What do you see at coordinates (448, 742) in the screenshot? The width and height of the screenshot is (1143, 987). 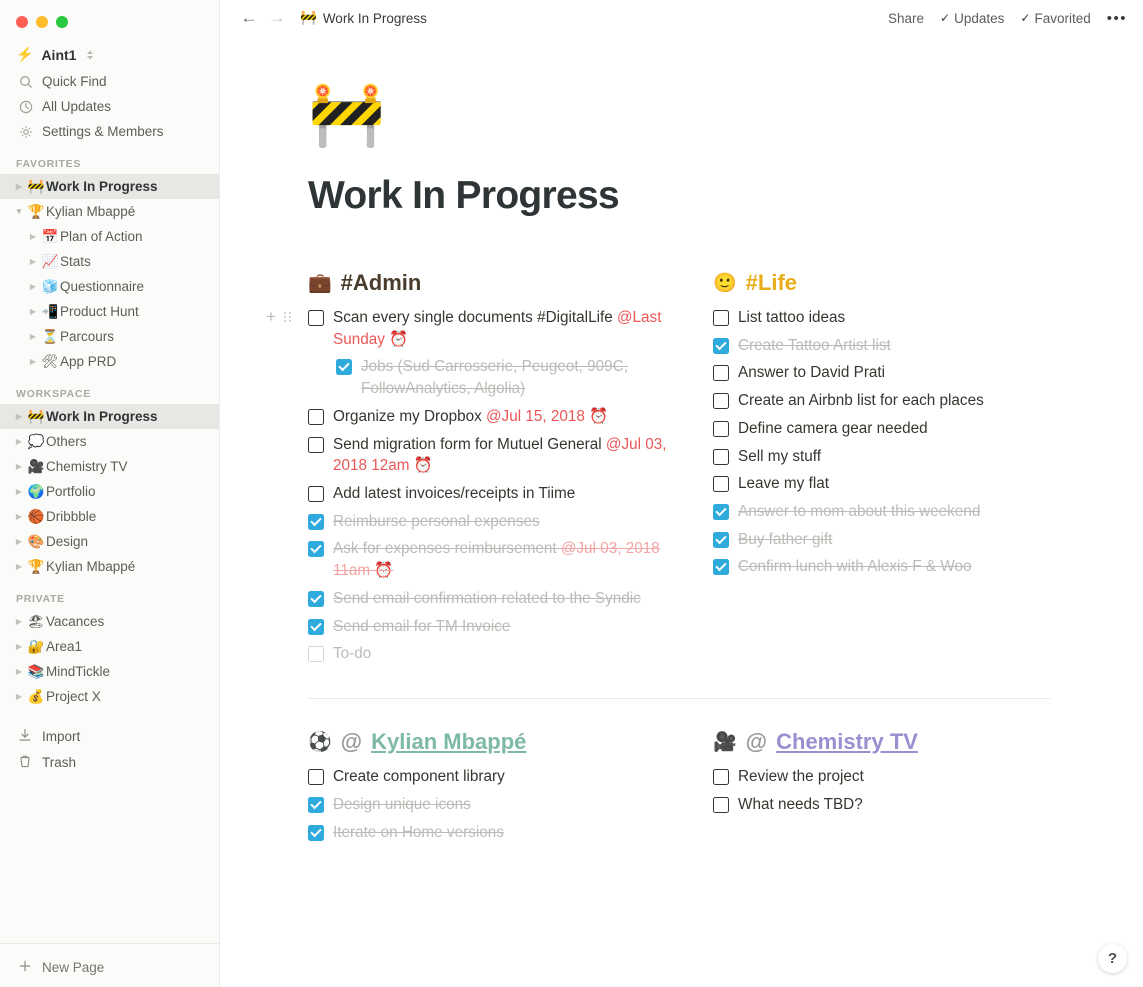 I see `page-mention-link: Kylian Mbappé` at bounding box center [448, 742].